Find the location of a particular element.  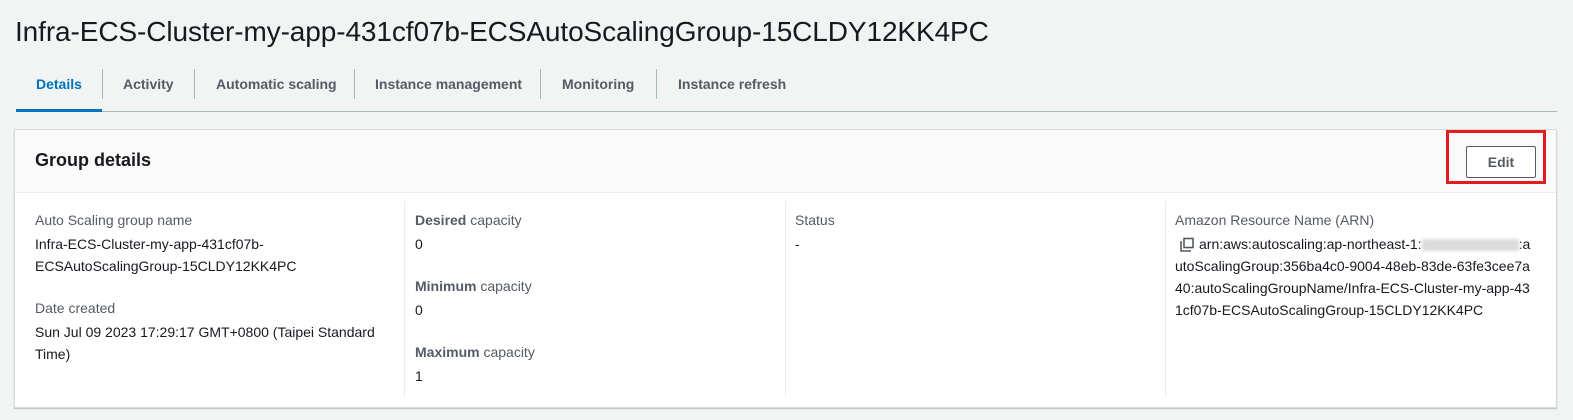

maximum-capacity-value: 1 is located at coordinates (419, 376).